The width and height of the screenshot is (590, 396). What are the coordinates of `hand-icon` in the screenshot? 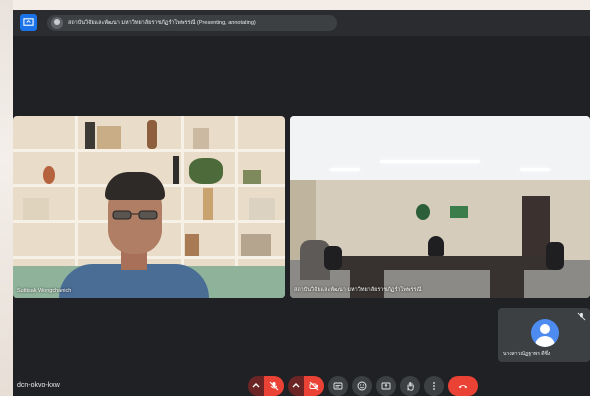 It's located at (410, 386).